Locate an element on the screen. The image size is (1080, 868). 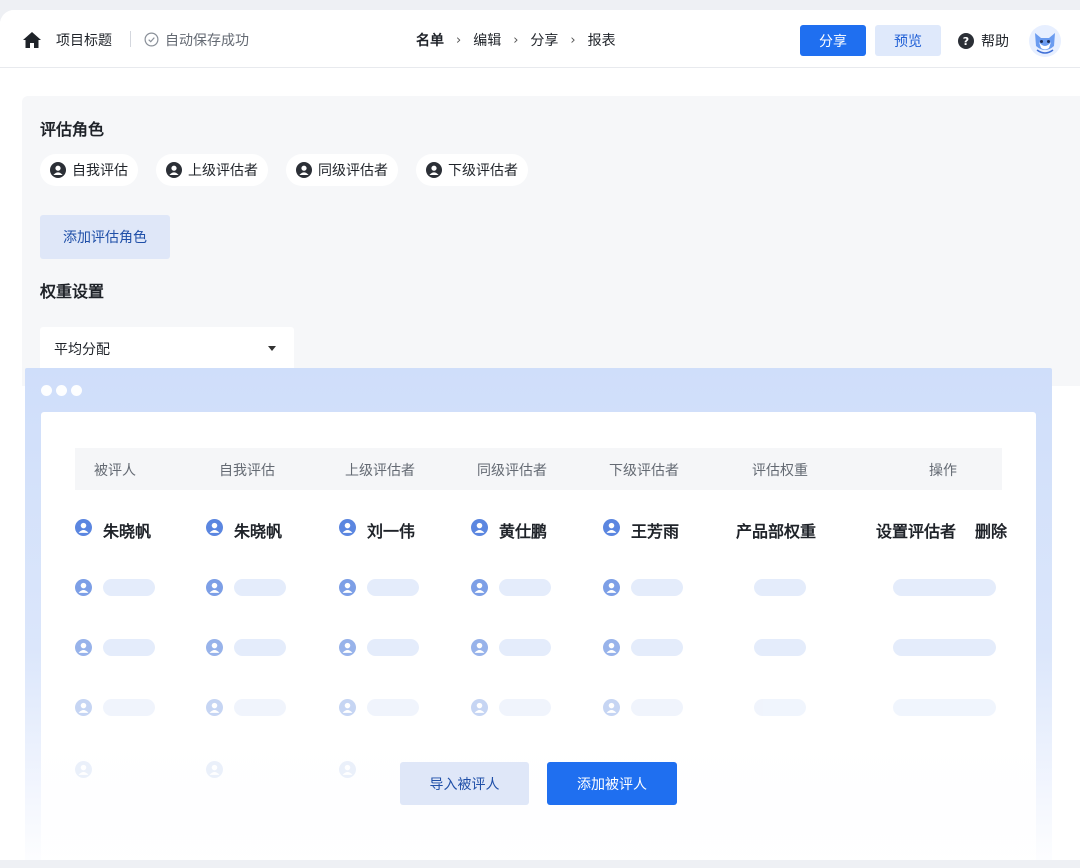
role-chip-self: 自我评估 is located at coordinates (89, 170).